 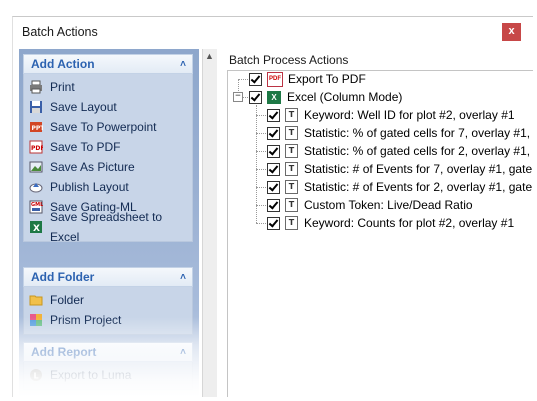 I want to click on svg-text: L, so click(x=36, y=376).